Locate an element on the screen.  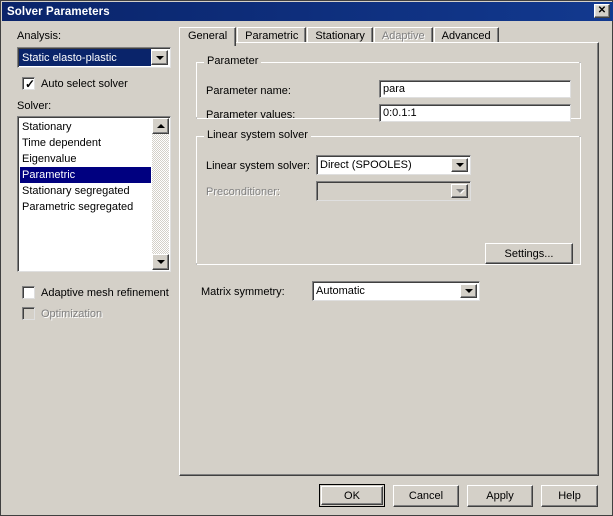
linear-system-solver-groupbox-title: Linear system solver is located at coordinates (257, 135).